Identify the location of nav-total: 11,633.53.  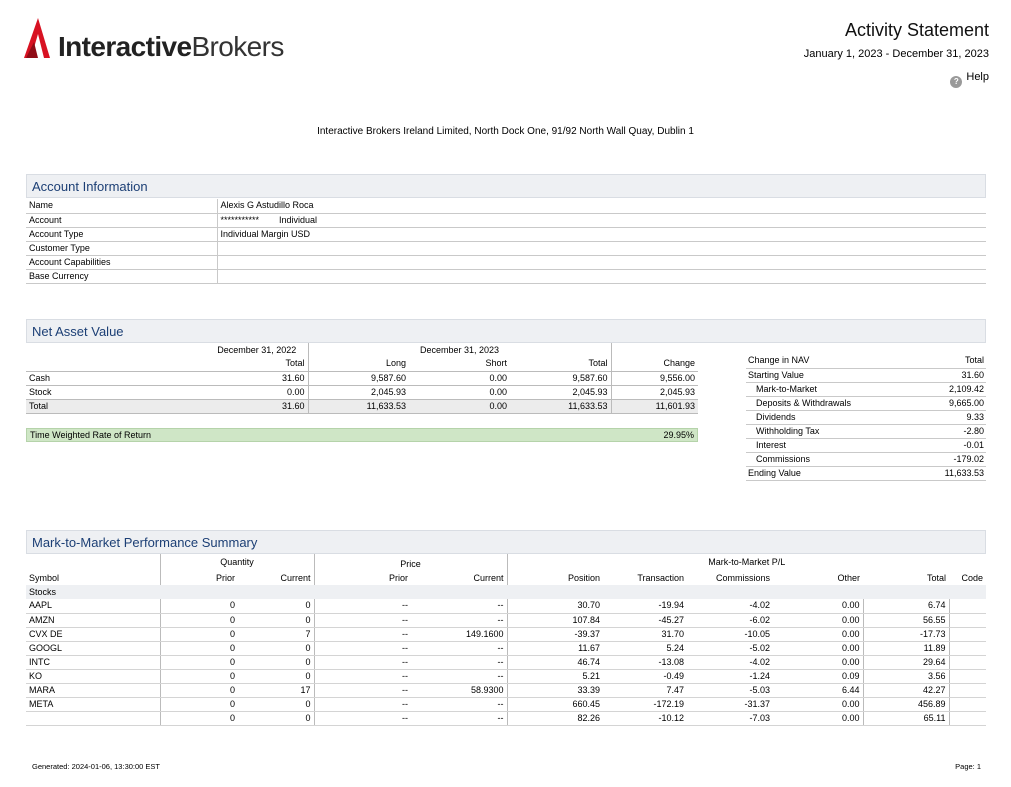
(561, 406).